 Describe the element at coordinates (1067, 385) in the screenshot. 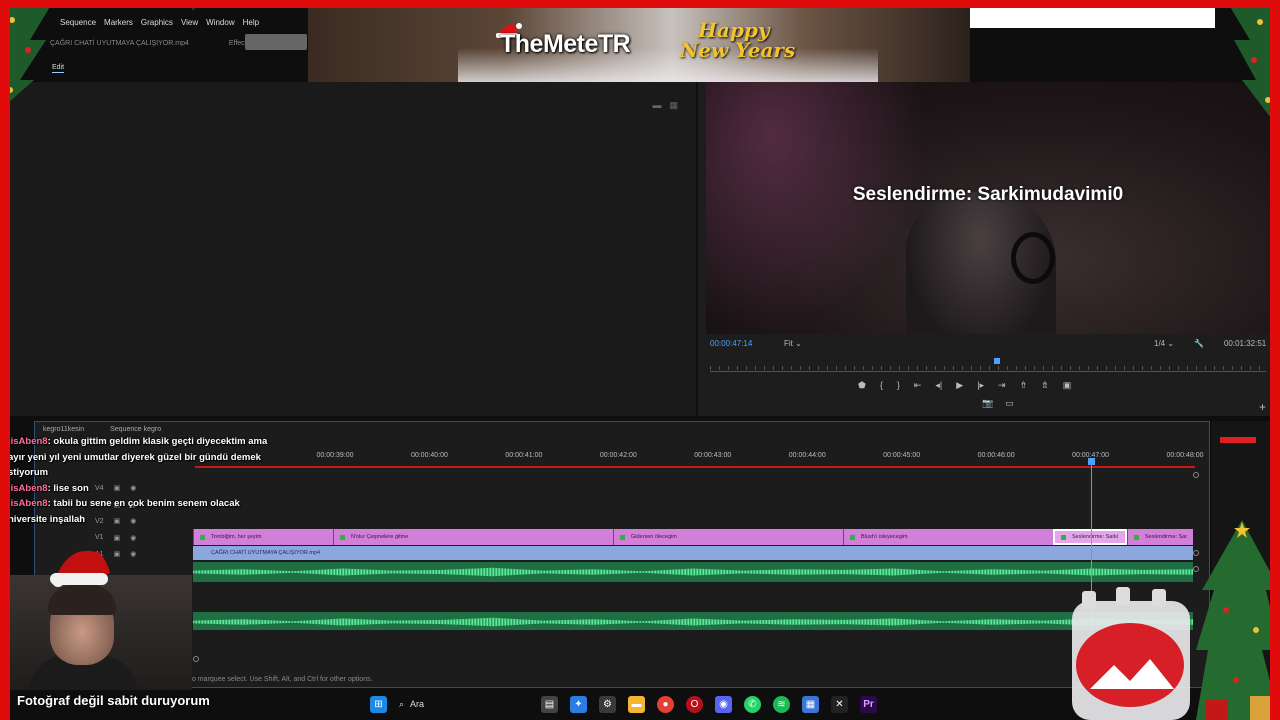

I see `comparison-view-icon: ▣` at that location.